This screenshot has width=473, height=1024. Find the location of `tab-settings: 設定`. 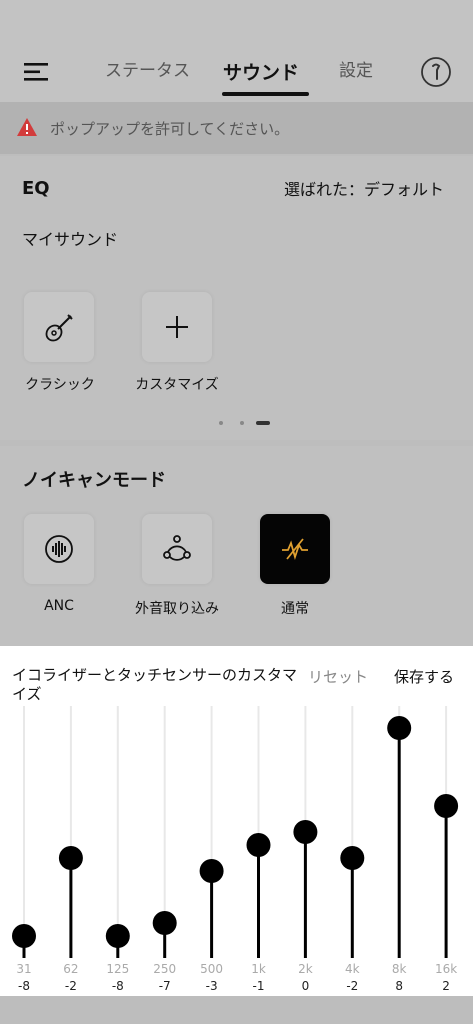

tab-settings: 設定 is located at coordinates (356, 68).